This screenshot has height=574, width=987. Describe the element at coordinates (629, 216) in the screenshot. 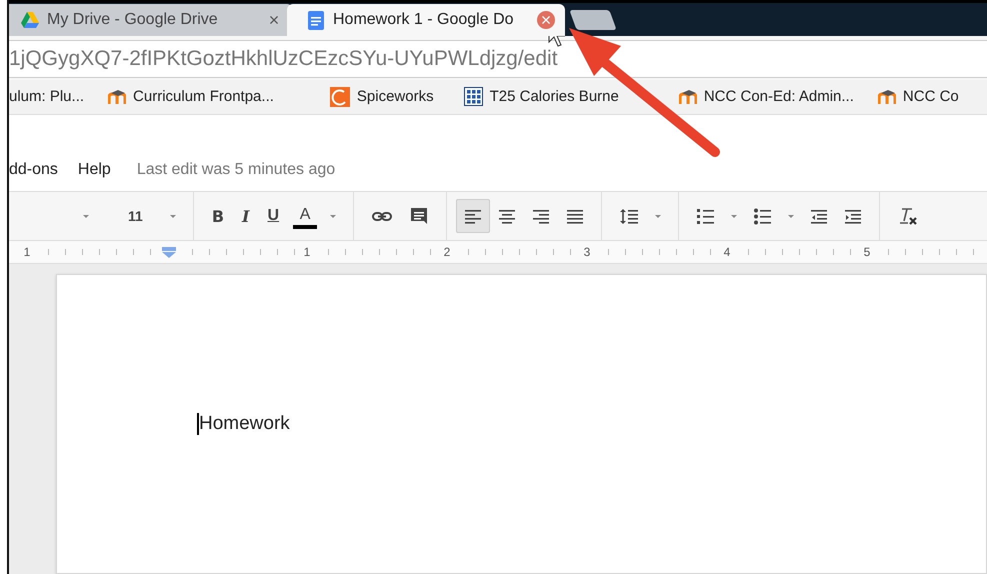

I see `line-spacing-icon` at that location.